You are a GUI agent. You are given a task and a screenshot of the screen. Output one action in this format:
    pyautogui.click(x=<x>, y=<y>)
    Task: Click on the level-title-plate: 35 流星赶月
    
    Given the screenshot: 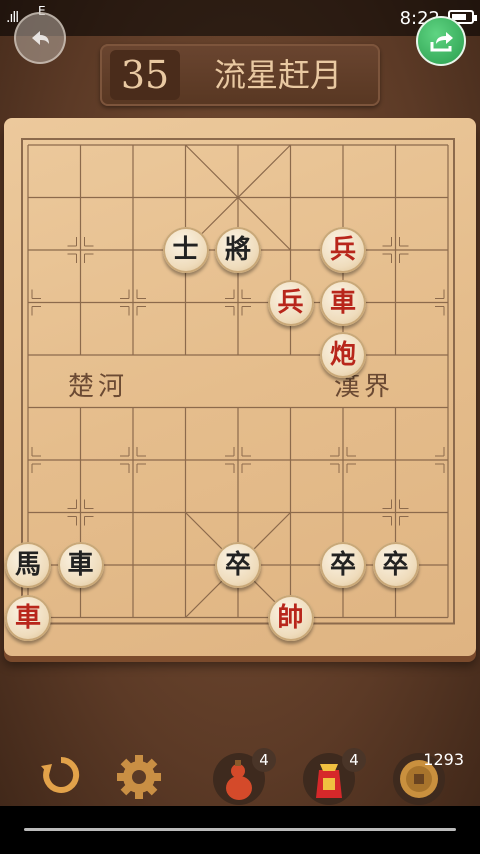 What is the action you would take?
    pyautogui.click(x=240, y=75)
    